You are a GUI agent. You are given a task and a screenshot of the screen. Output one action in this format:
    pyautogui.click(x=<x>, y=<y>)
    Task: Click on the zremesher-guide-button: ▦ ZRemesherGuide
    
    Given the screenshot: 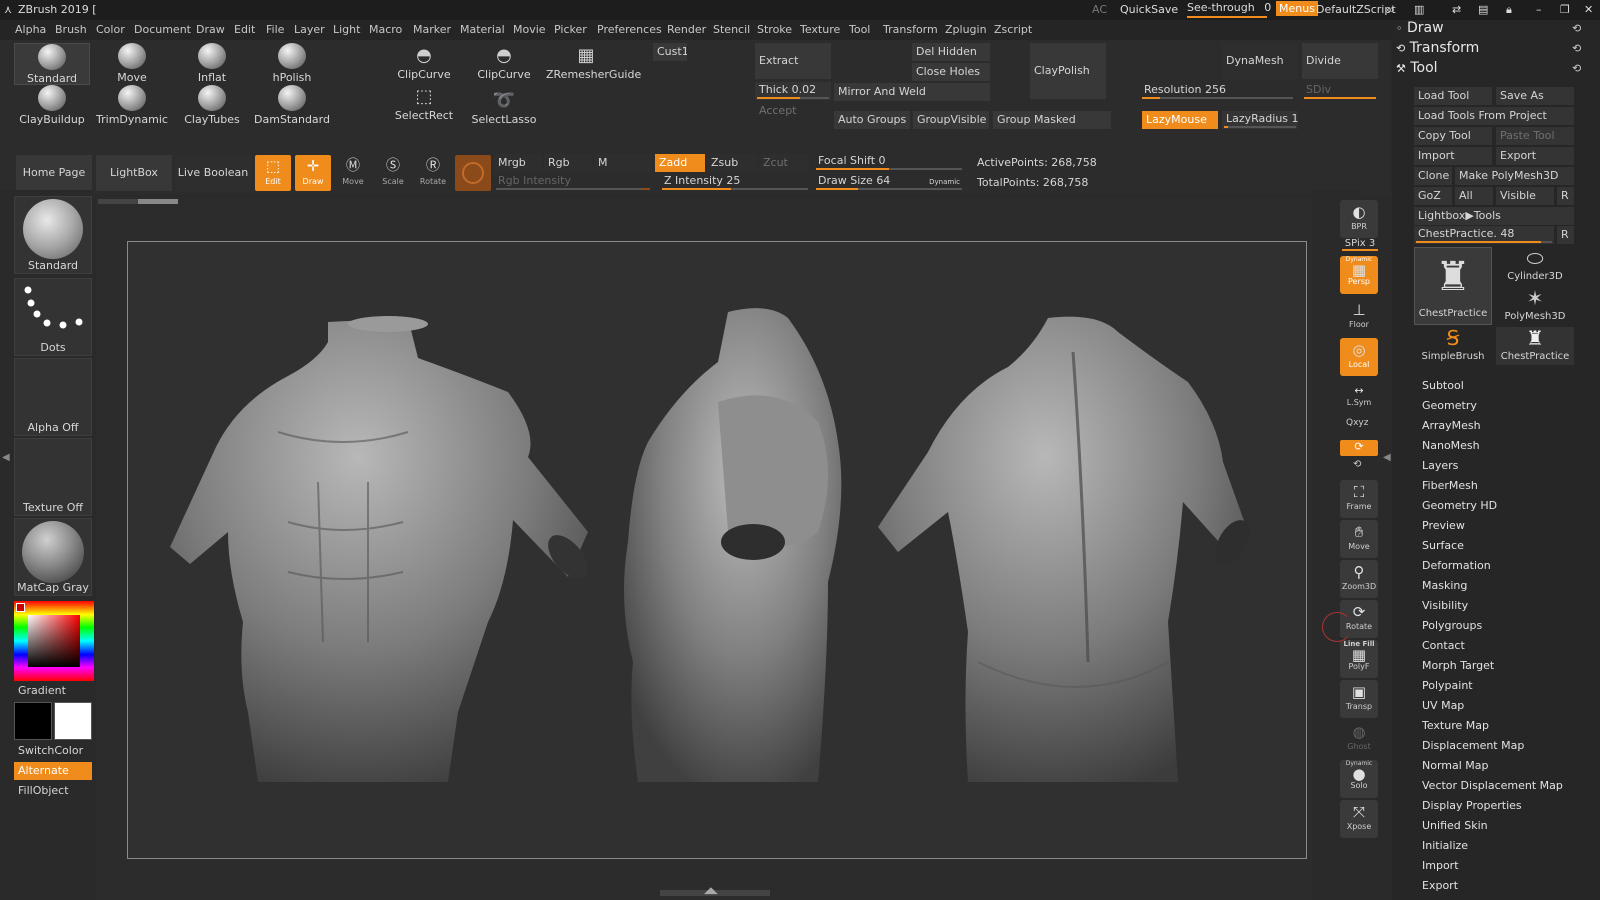 What is the action you would take?
    pyautogui.click(x=593, y=65)
    